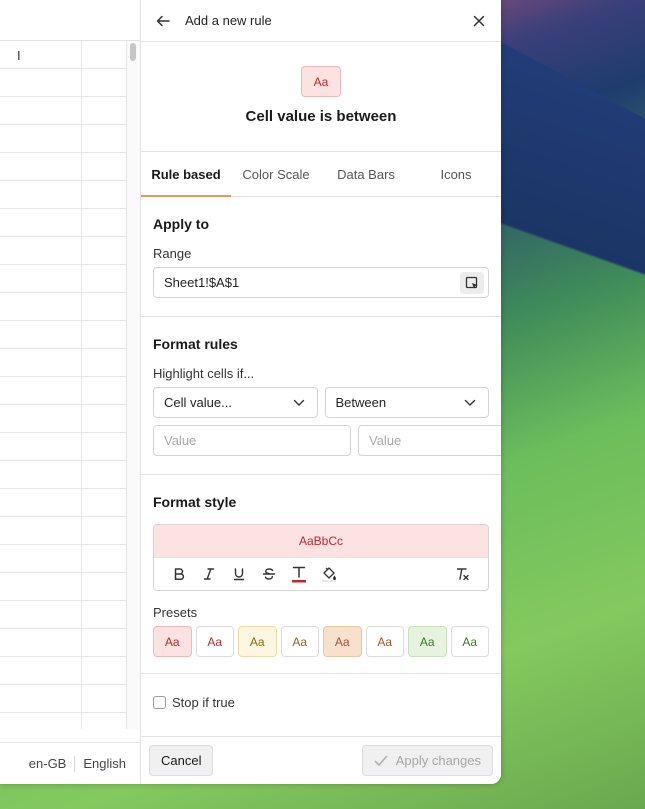 The height and width of the screenshot is (809, 645). Describe the element at coordinates (479, 21) in the screenshot. I see `close-icon` at that location.